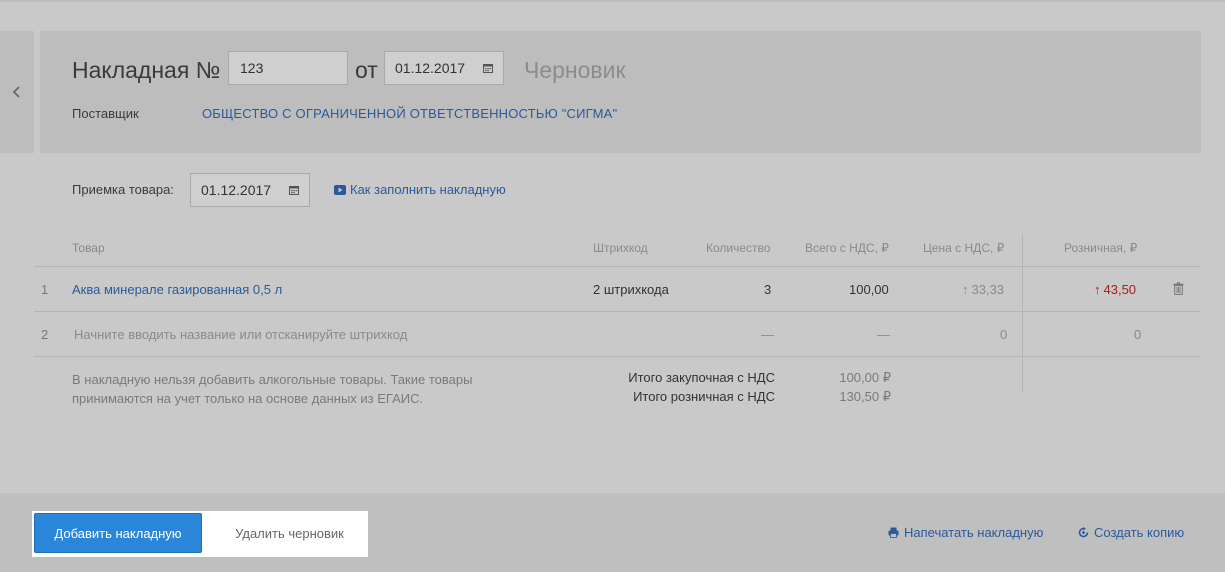  I want to click on howto-link-label: Как заполнить накладную, so click(428, 189).